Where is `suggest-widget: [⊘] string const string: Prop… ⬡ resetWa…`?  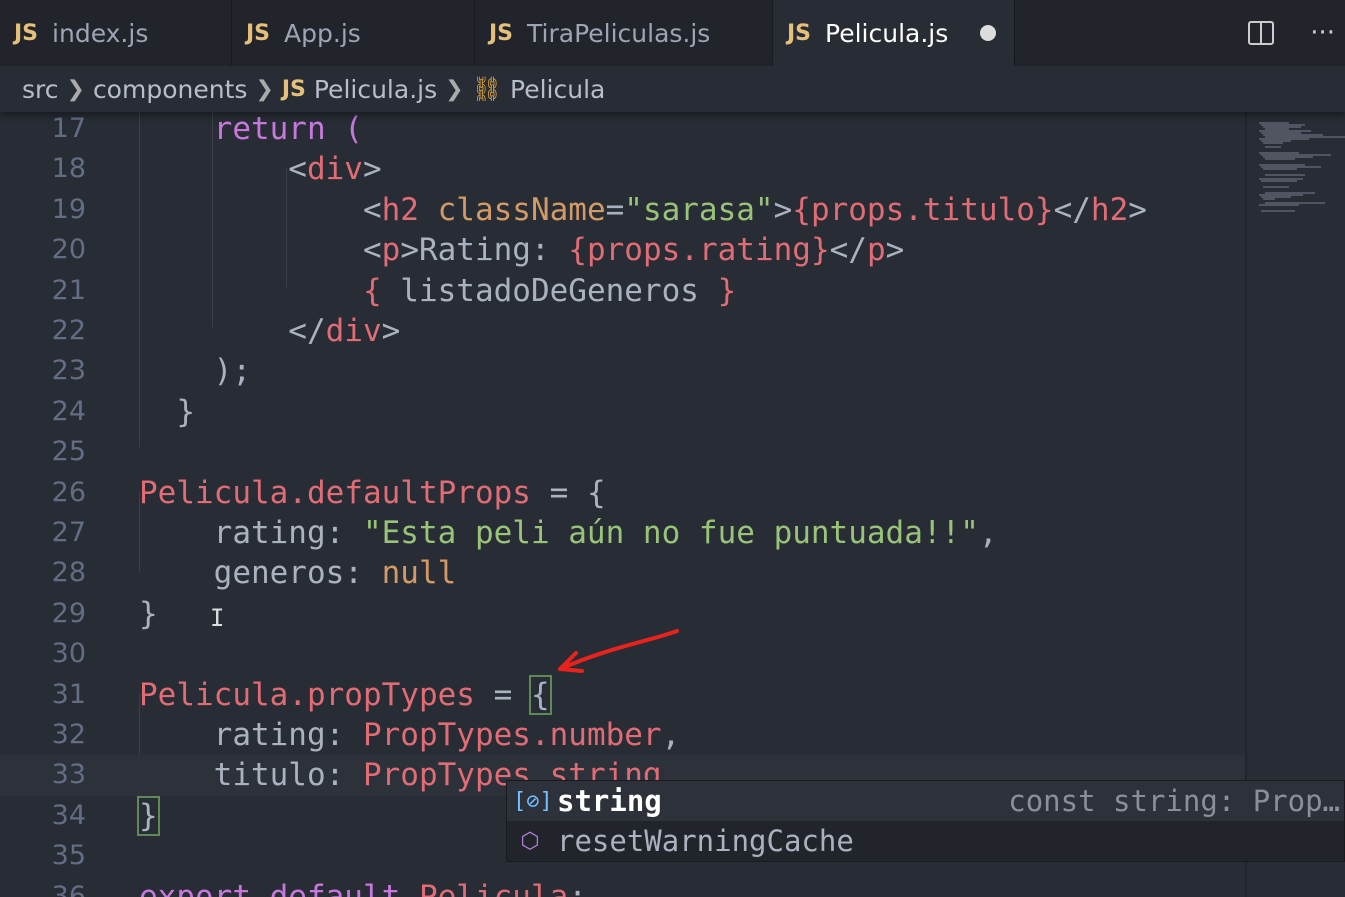 suggest-widget: [⊘] string const string: Prop… ⬡ resetWa… is located at coordinates (925, 821).